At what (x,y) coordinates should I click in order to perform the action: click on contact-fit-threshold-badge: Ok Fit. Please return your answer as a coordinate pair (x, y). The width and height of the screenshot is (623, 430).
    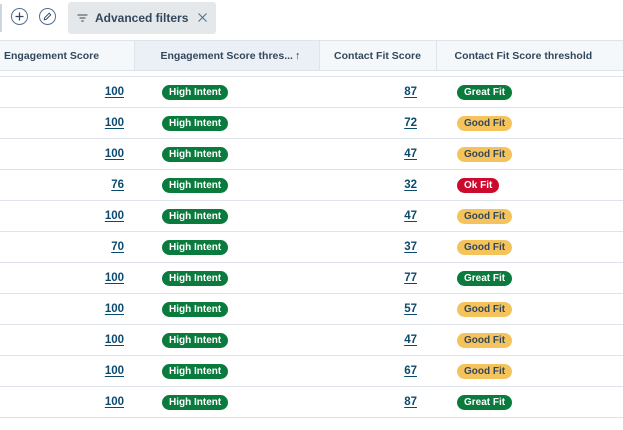
    Looking at the image, I should click on (478, 185).